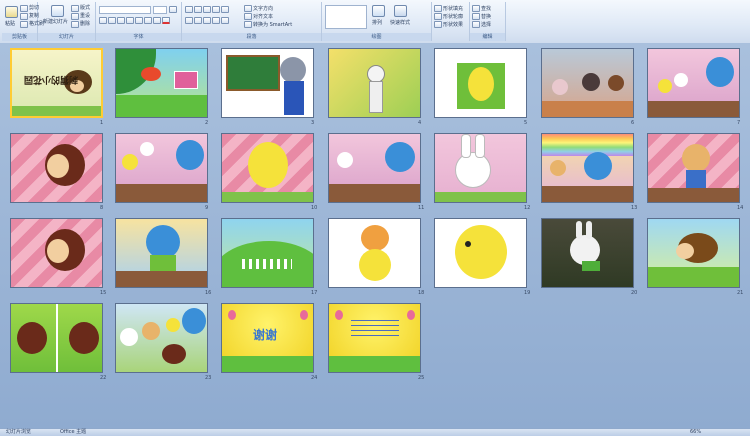 Image resolution: width=750 pixels, height=436 pixels. What do you see at coordinates (272, 25) in the screenshot?
I see `convert-smartart-button: 转换为 SmartArt` at bounding box center [272, 25].